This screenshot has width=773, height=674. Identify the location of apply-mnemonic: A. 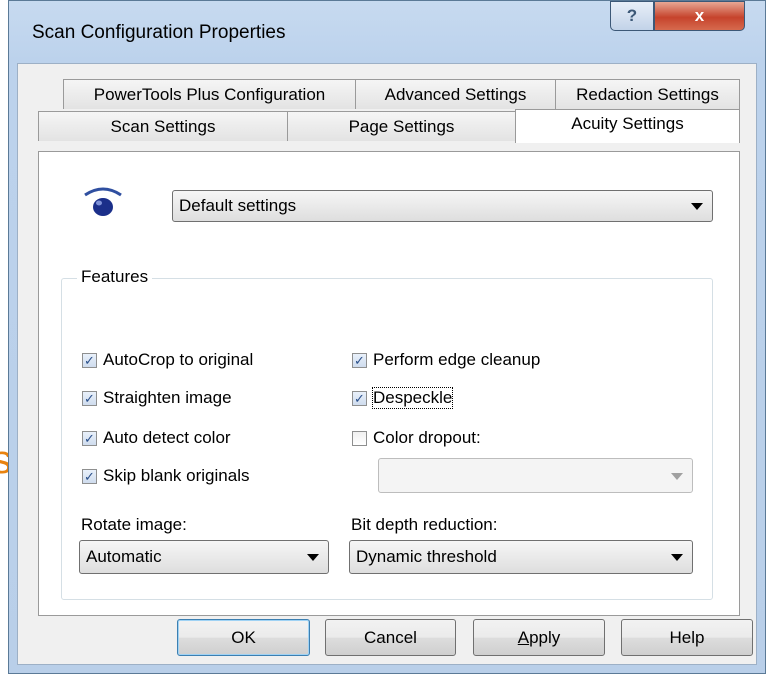
(523, 637).